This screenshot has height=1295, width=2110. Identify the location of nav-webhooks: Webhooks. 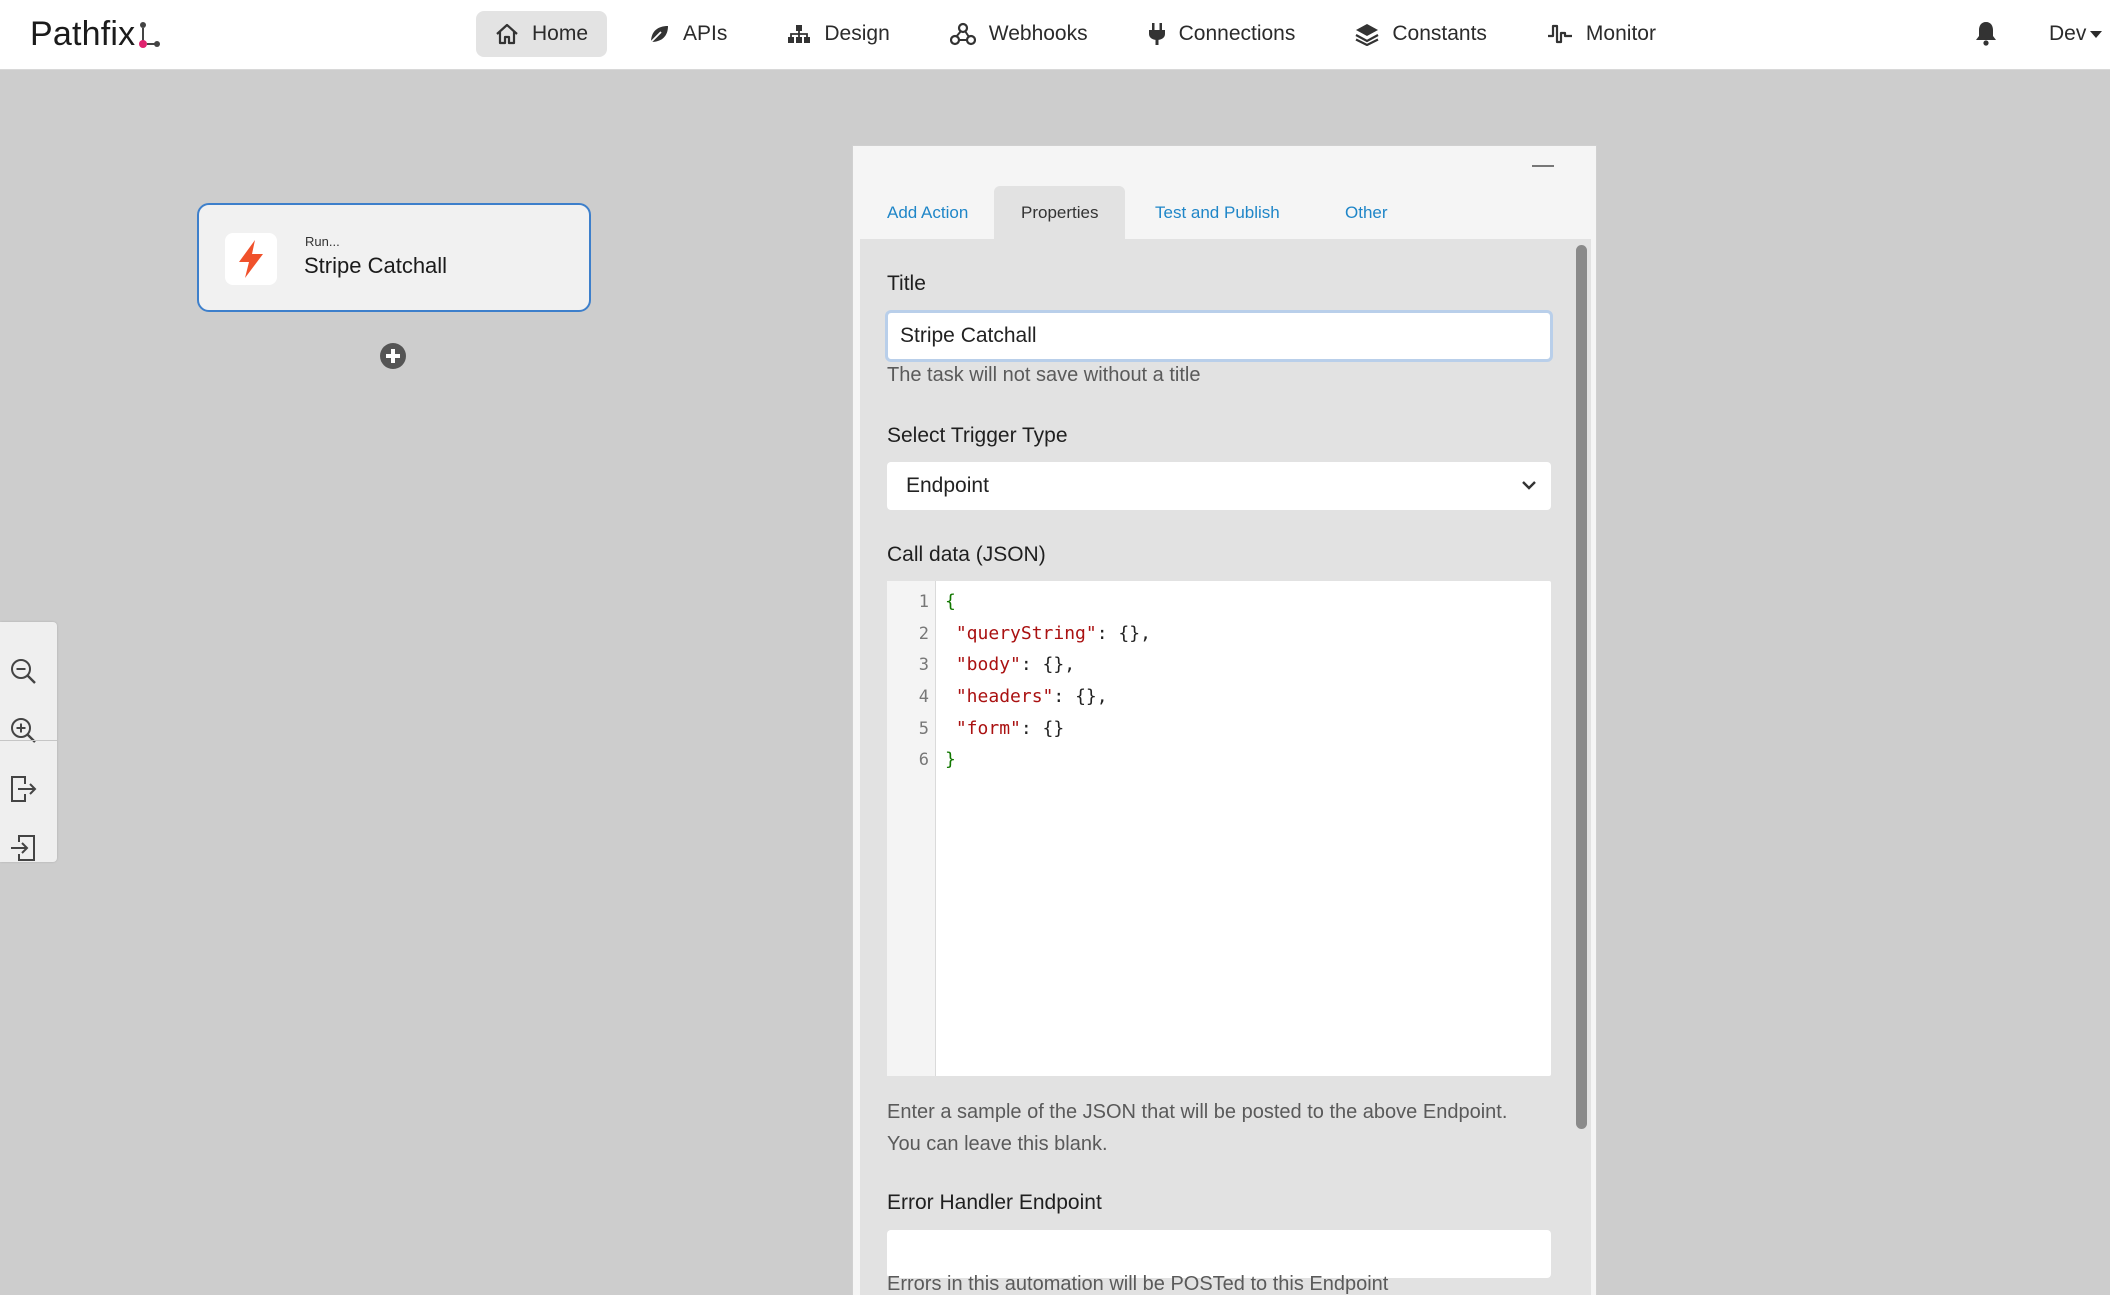
(1019, 34).